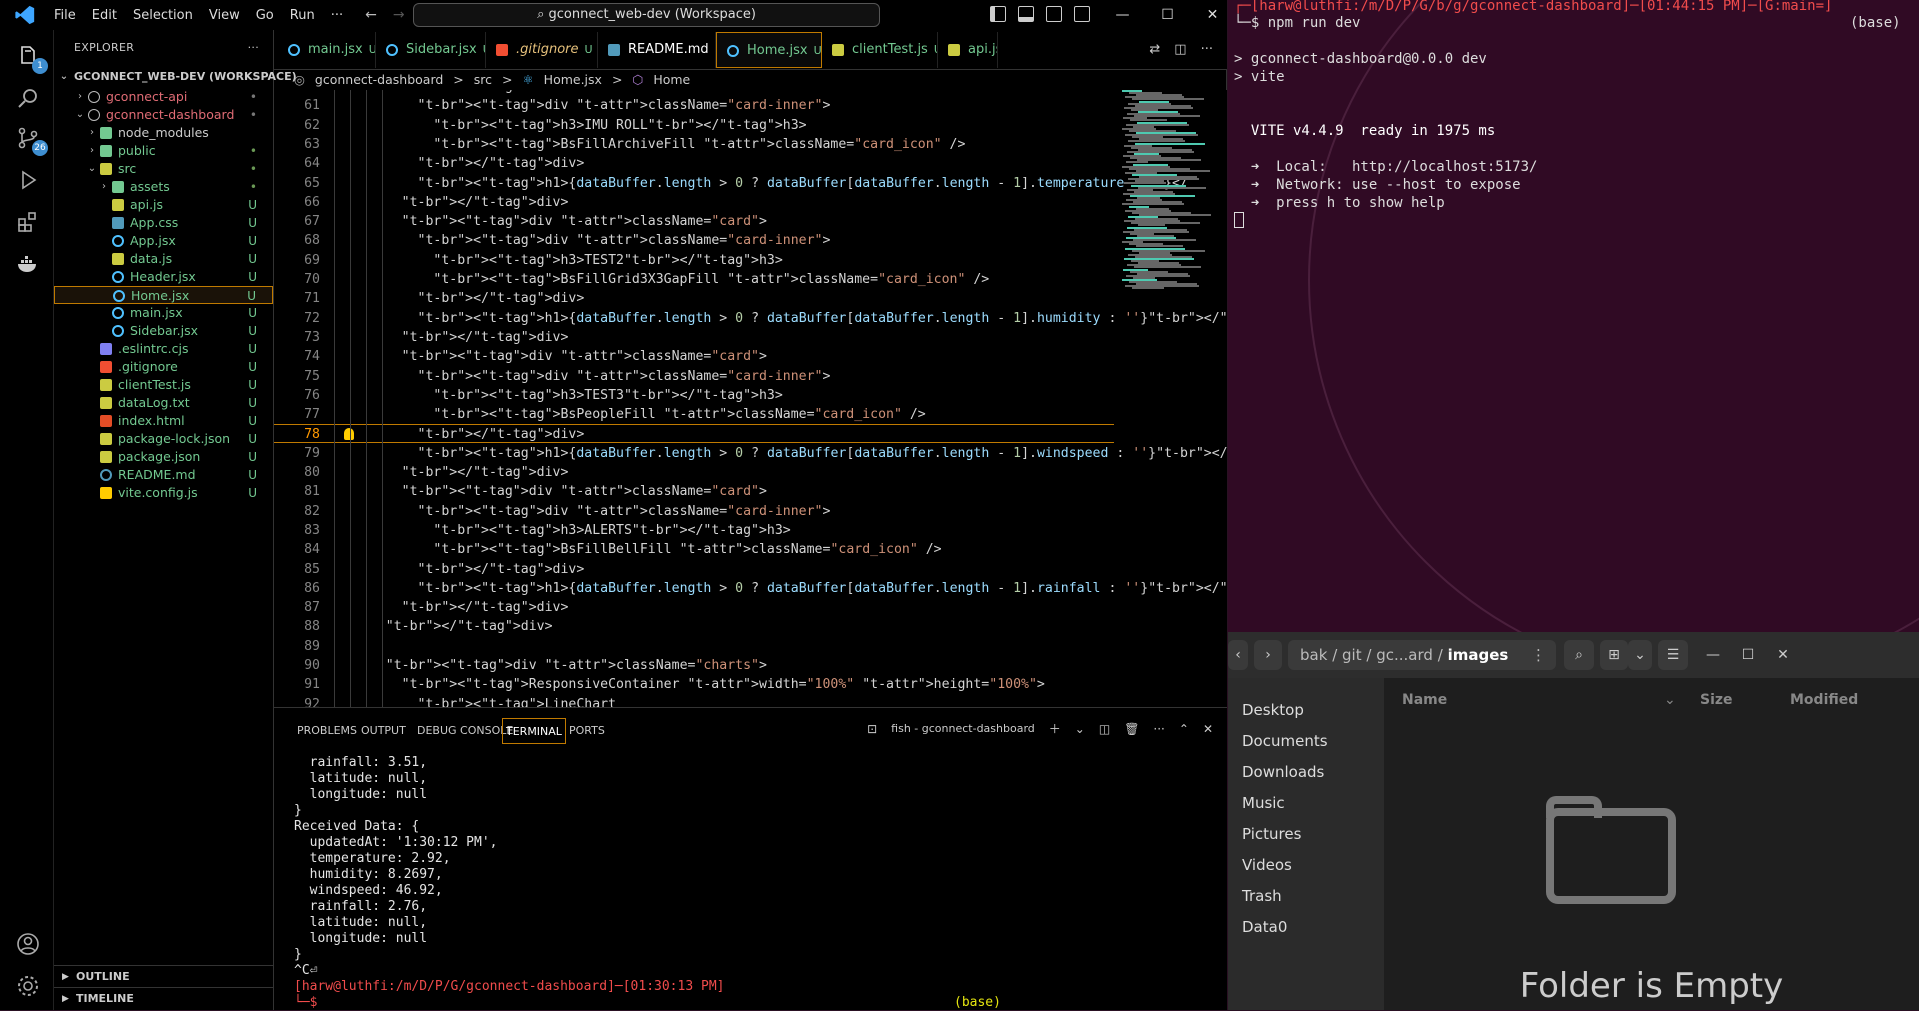 This screenshot has width=1919, height=1011. Describe the element at coordinates (1673, 655) in the screenshot. I see `hamburger-menu-icon: ☰` at that location.